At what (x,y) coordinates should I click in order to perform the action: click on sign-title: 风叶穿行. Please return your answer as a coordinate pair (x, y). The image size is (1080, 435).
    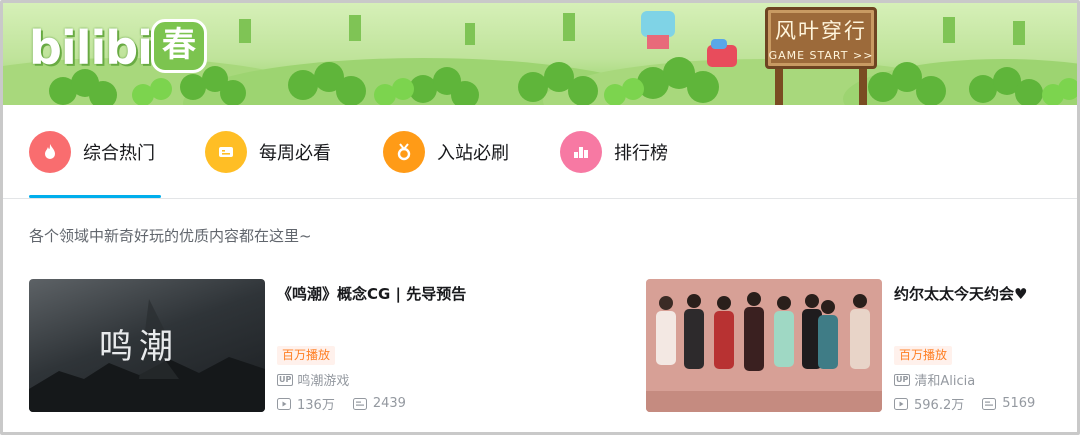
    Looking at the image, I should click on (821, 31).